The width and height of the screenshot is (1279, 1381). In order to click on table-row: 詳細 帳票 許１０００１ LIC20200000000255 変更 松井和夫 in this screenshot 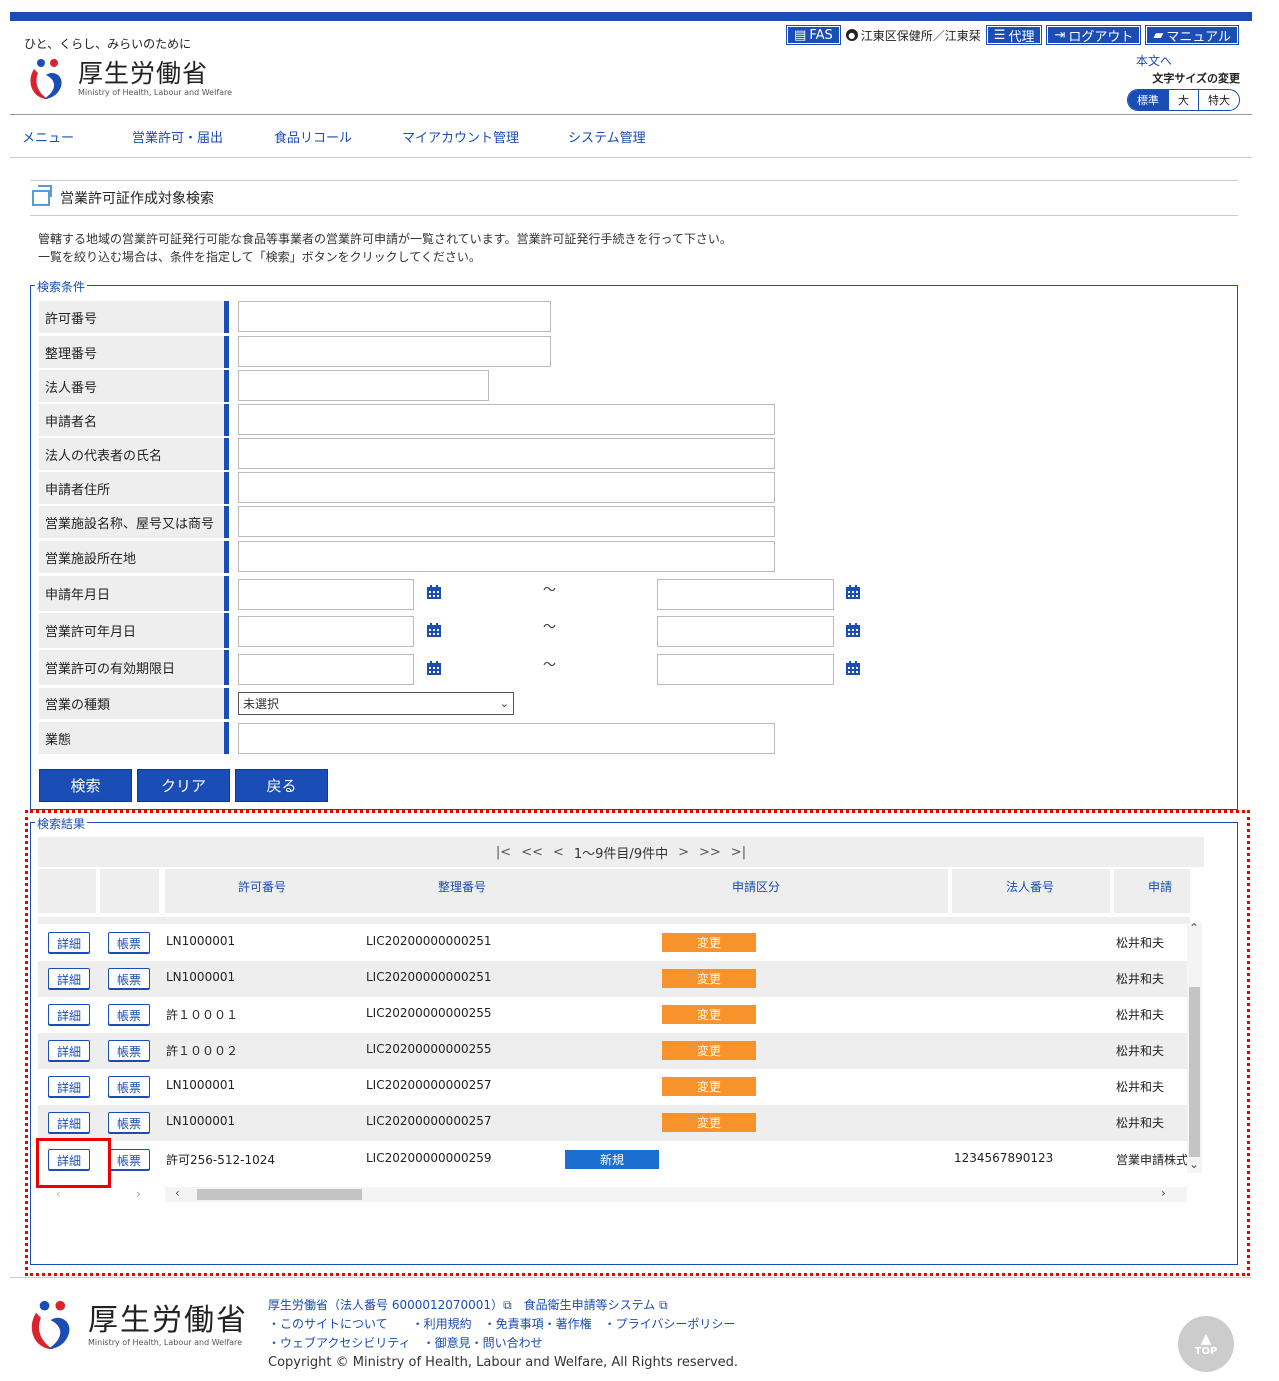, I will do `click(614, 1015)`.